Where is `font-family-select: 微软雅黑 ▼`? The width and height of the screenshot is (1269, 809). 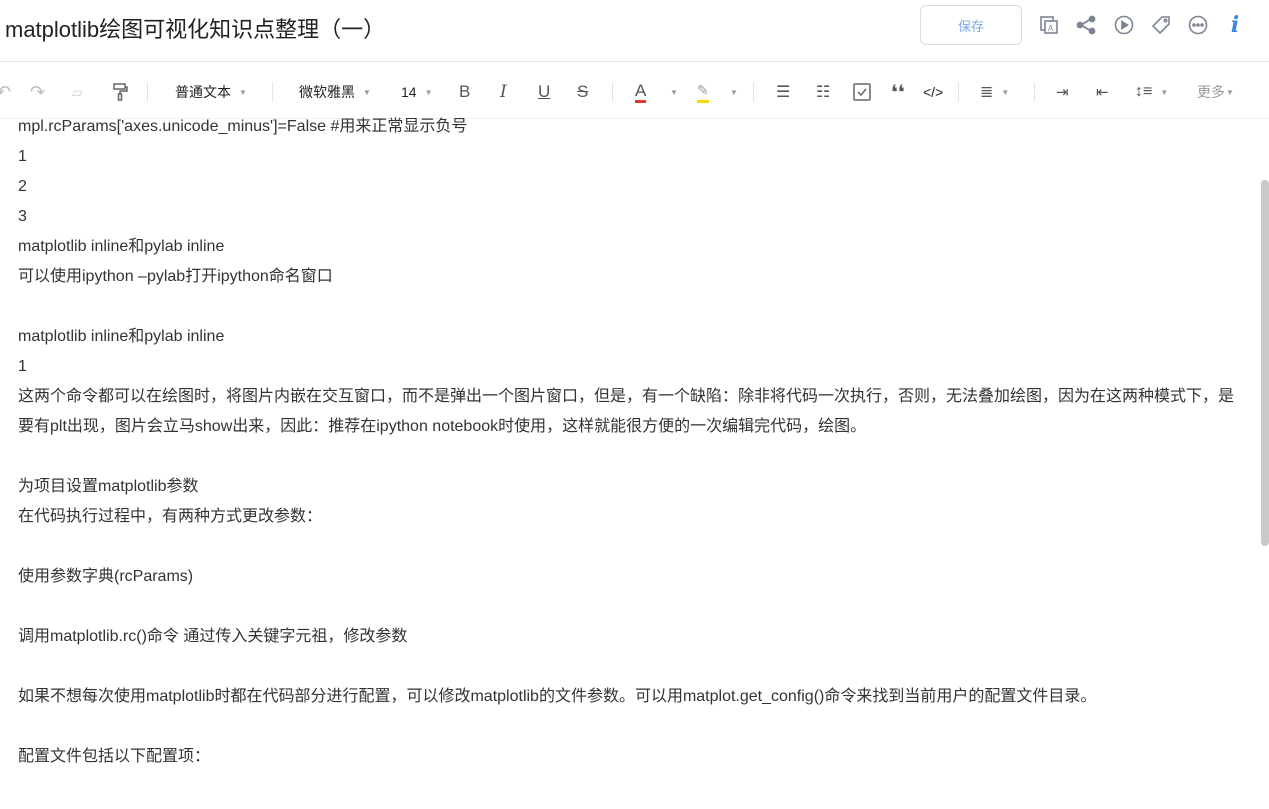
font-family-select: 微软雅黑 ▼ is located at coordinates (335, 92).